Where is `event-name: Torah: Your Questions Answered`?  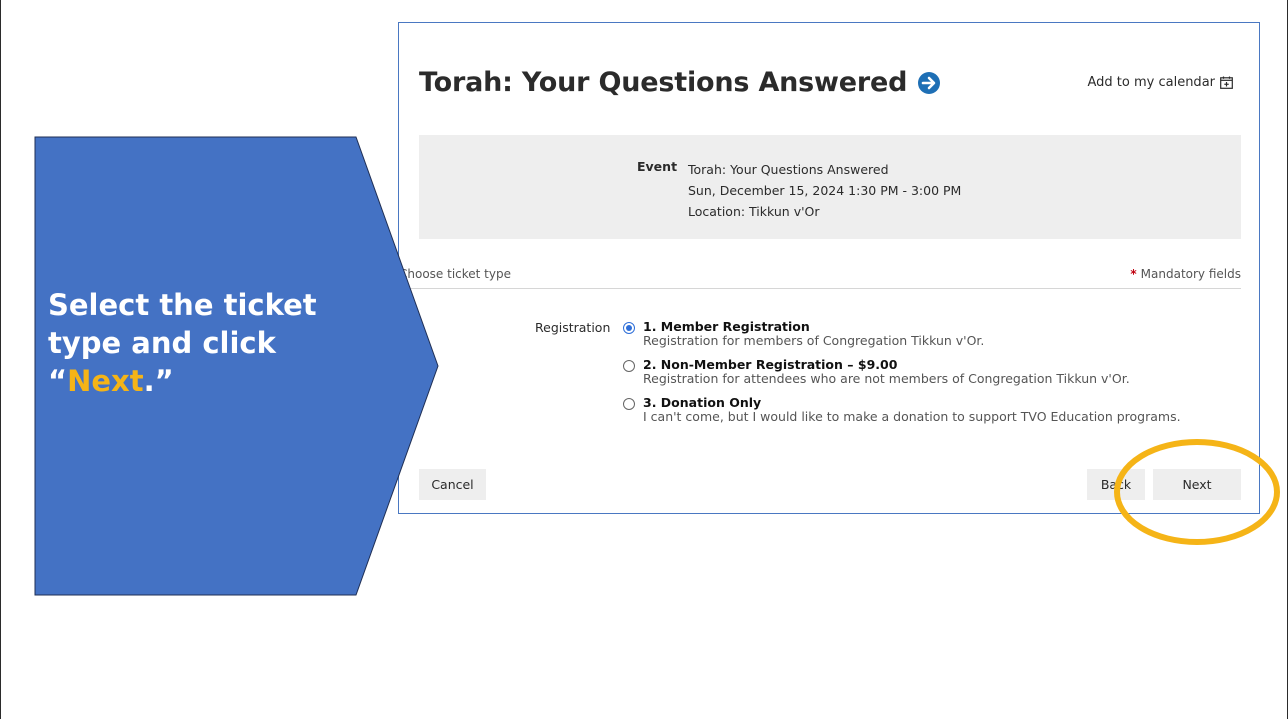
event-name: Torah: Your Questions Answered is located at coordinates (788, 169).